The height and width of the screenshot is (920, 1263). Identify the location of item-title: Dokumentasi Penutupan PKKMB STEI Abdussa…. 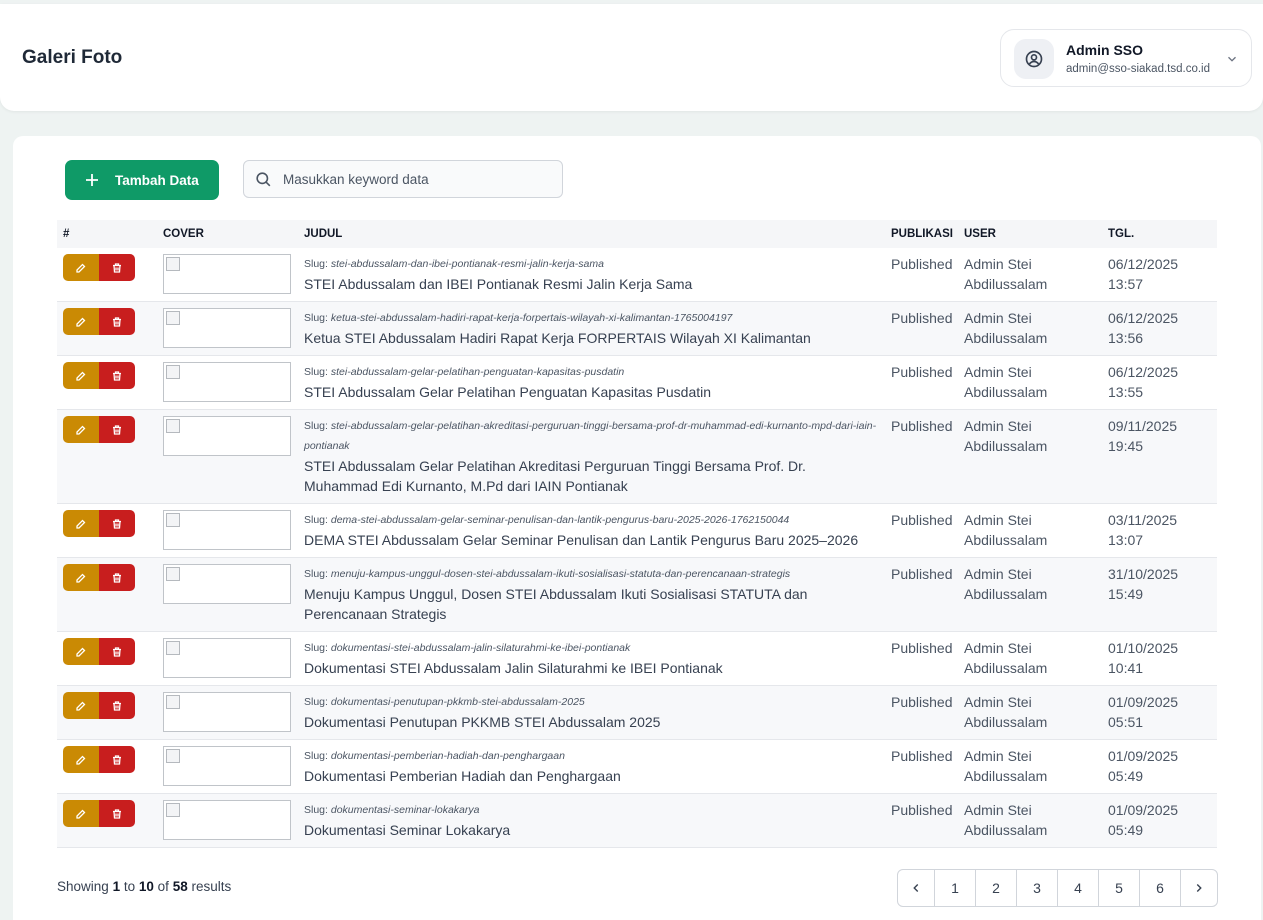
(482, 722).